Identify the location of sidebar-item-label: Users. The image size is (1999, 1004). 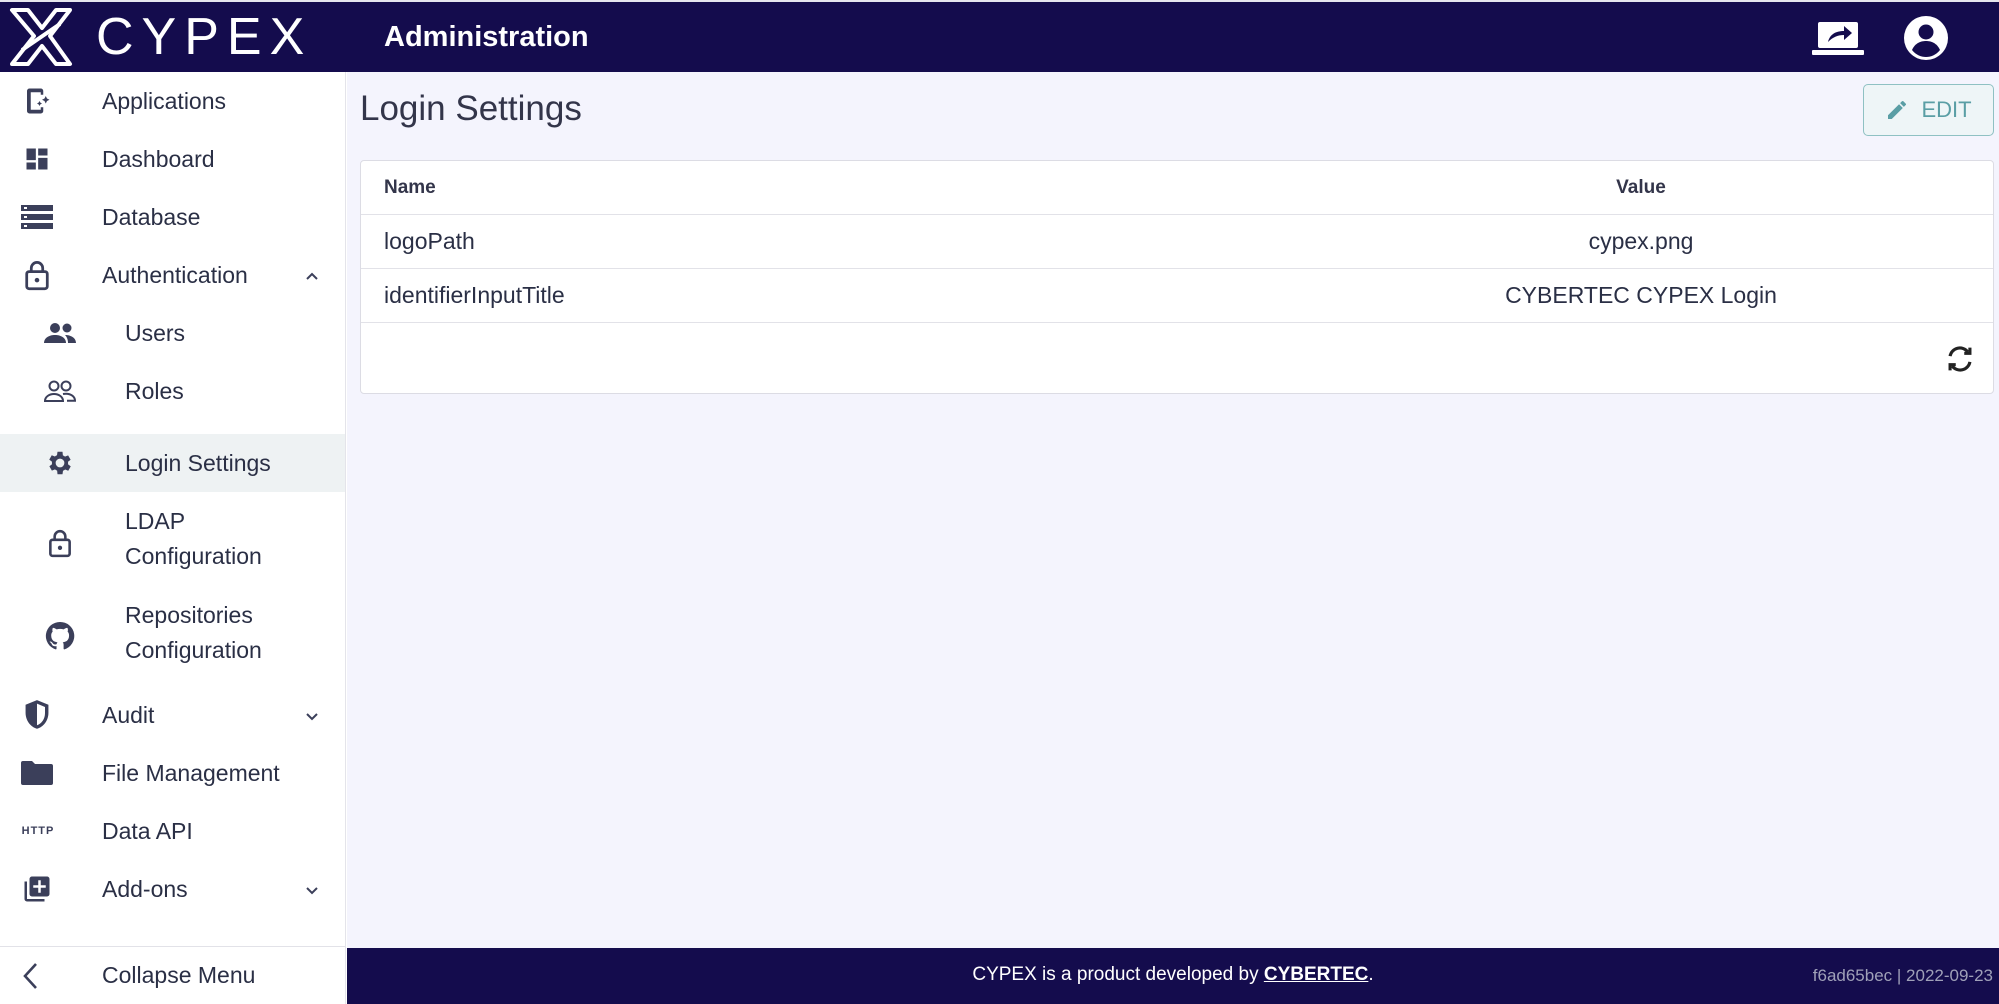
(155, 333).